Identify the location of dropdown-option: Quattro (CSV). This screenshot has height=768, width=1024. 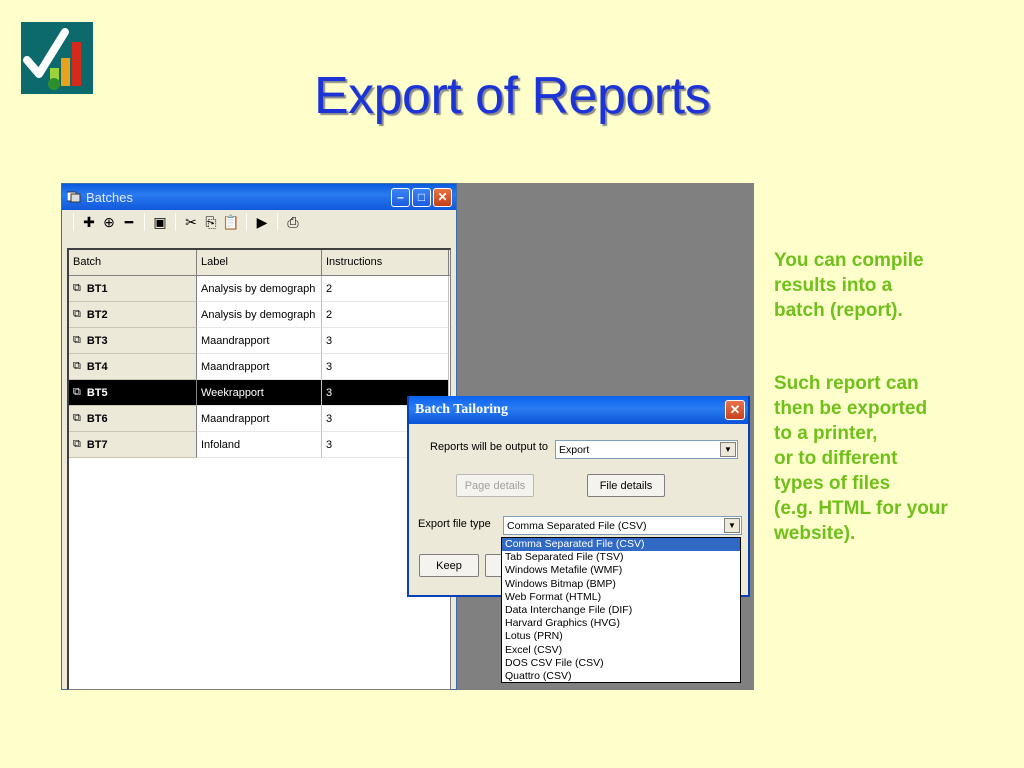
(621, 676).